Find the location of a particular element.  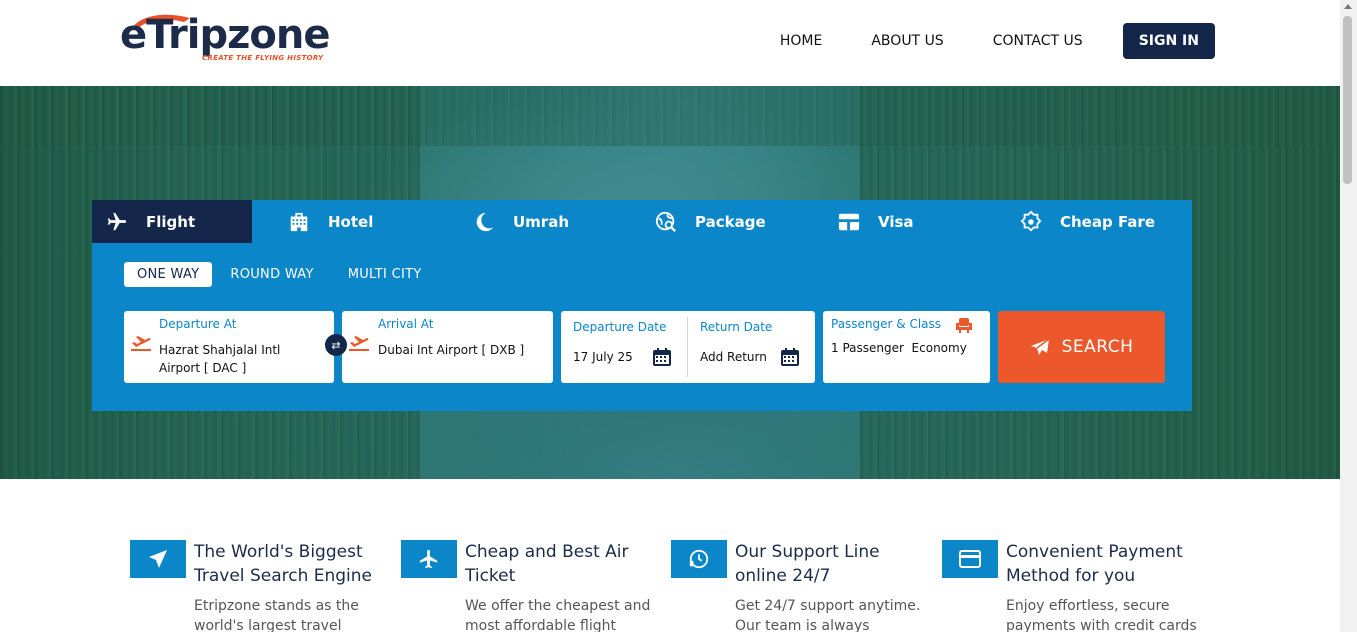

departure-date-field: Departure Date 17 July 25 is located at coordinates (624, 347).